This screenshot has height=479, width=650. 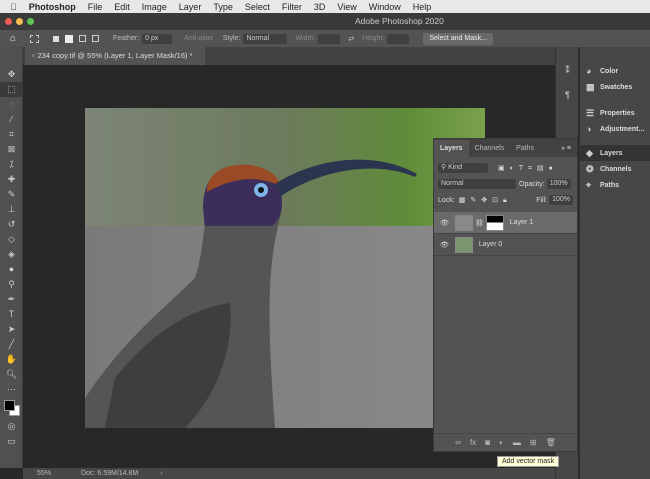 I want to click on pen-tool-icon: ✒, so click(x=11, y=299).